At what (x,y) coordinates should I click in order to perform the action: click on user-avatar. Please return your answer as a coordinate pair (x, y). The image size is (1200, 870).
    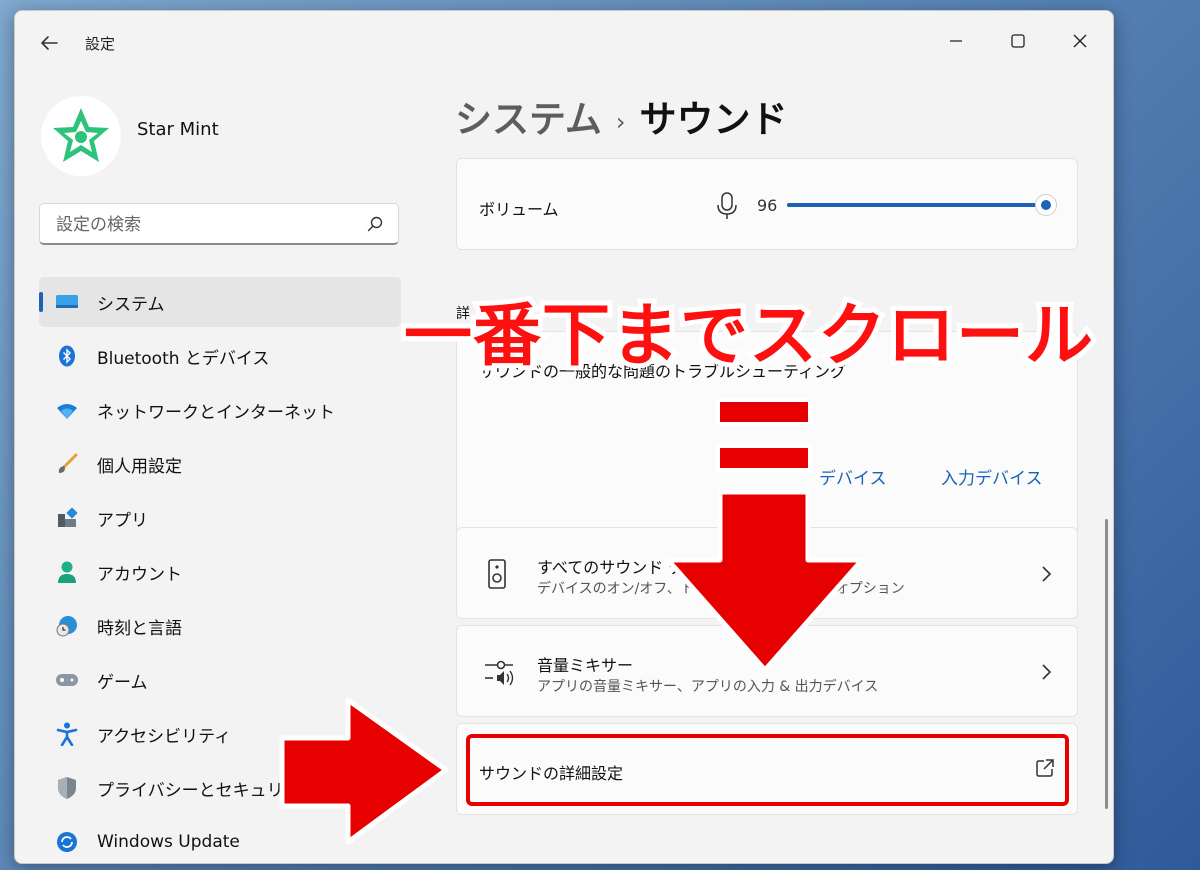
    Looking at the image, I should click on (81, 136).